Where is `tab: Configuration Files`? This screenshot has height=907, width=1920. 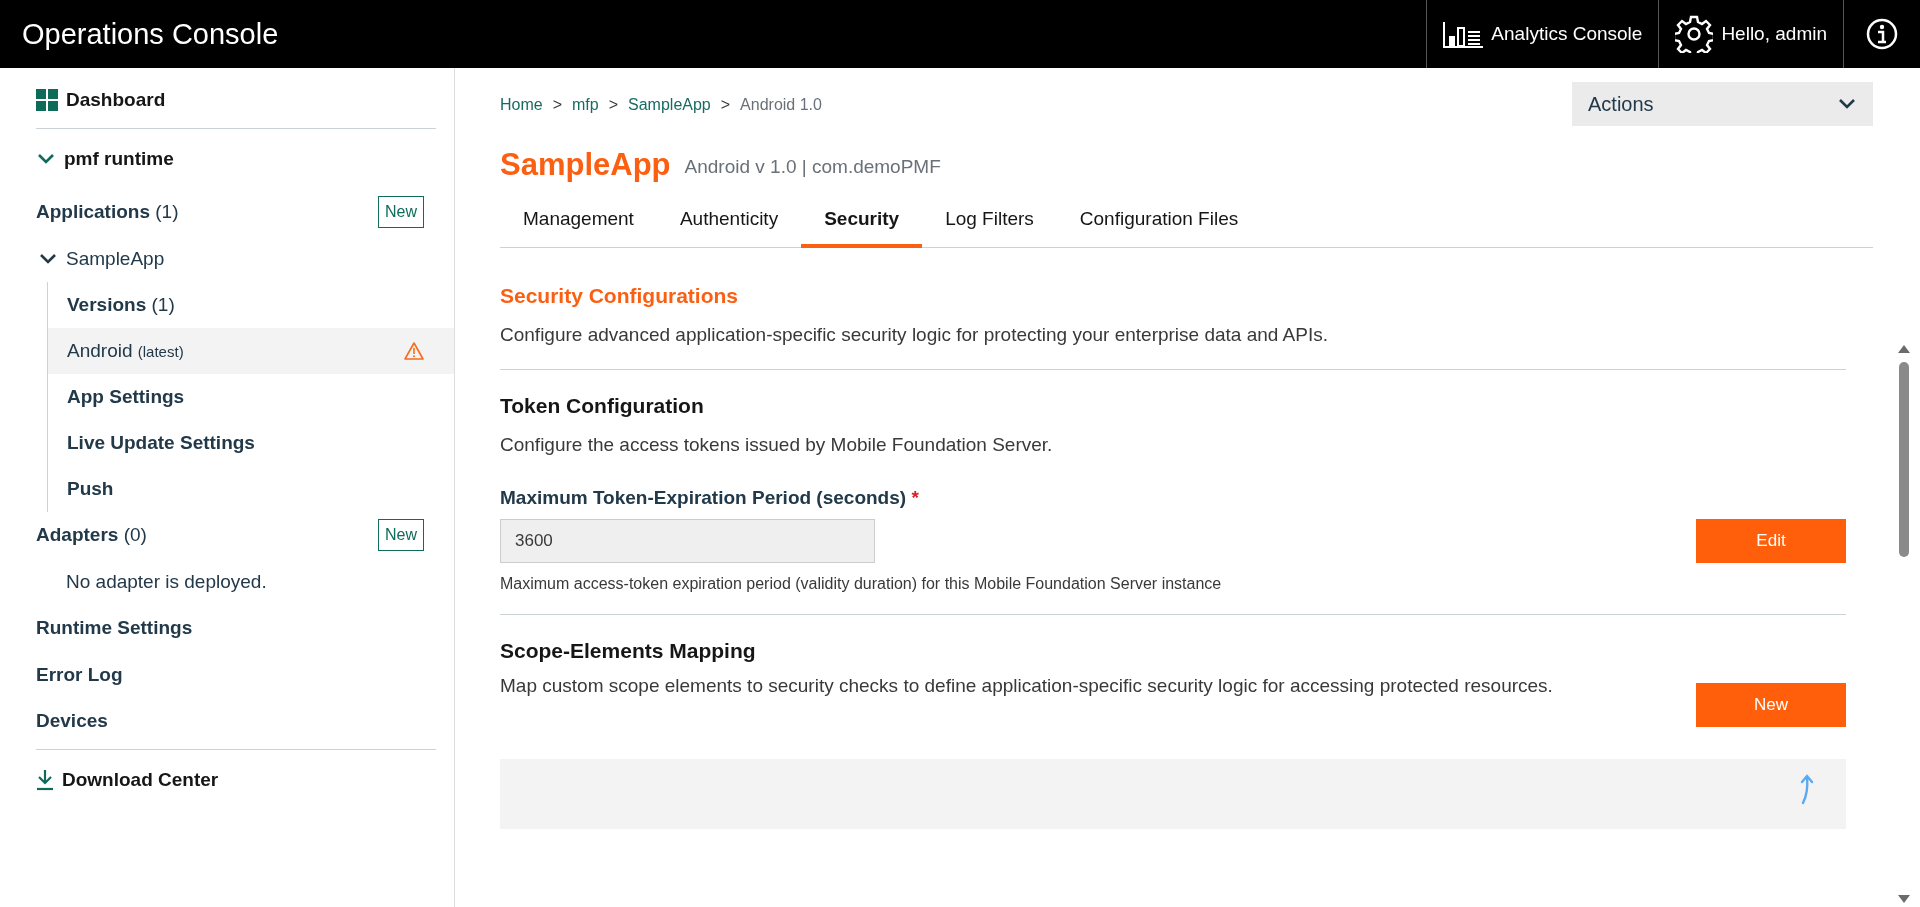 tab: Configuration Files is located at coordinates (1159, 222).